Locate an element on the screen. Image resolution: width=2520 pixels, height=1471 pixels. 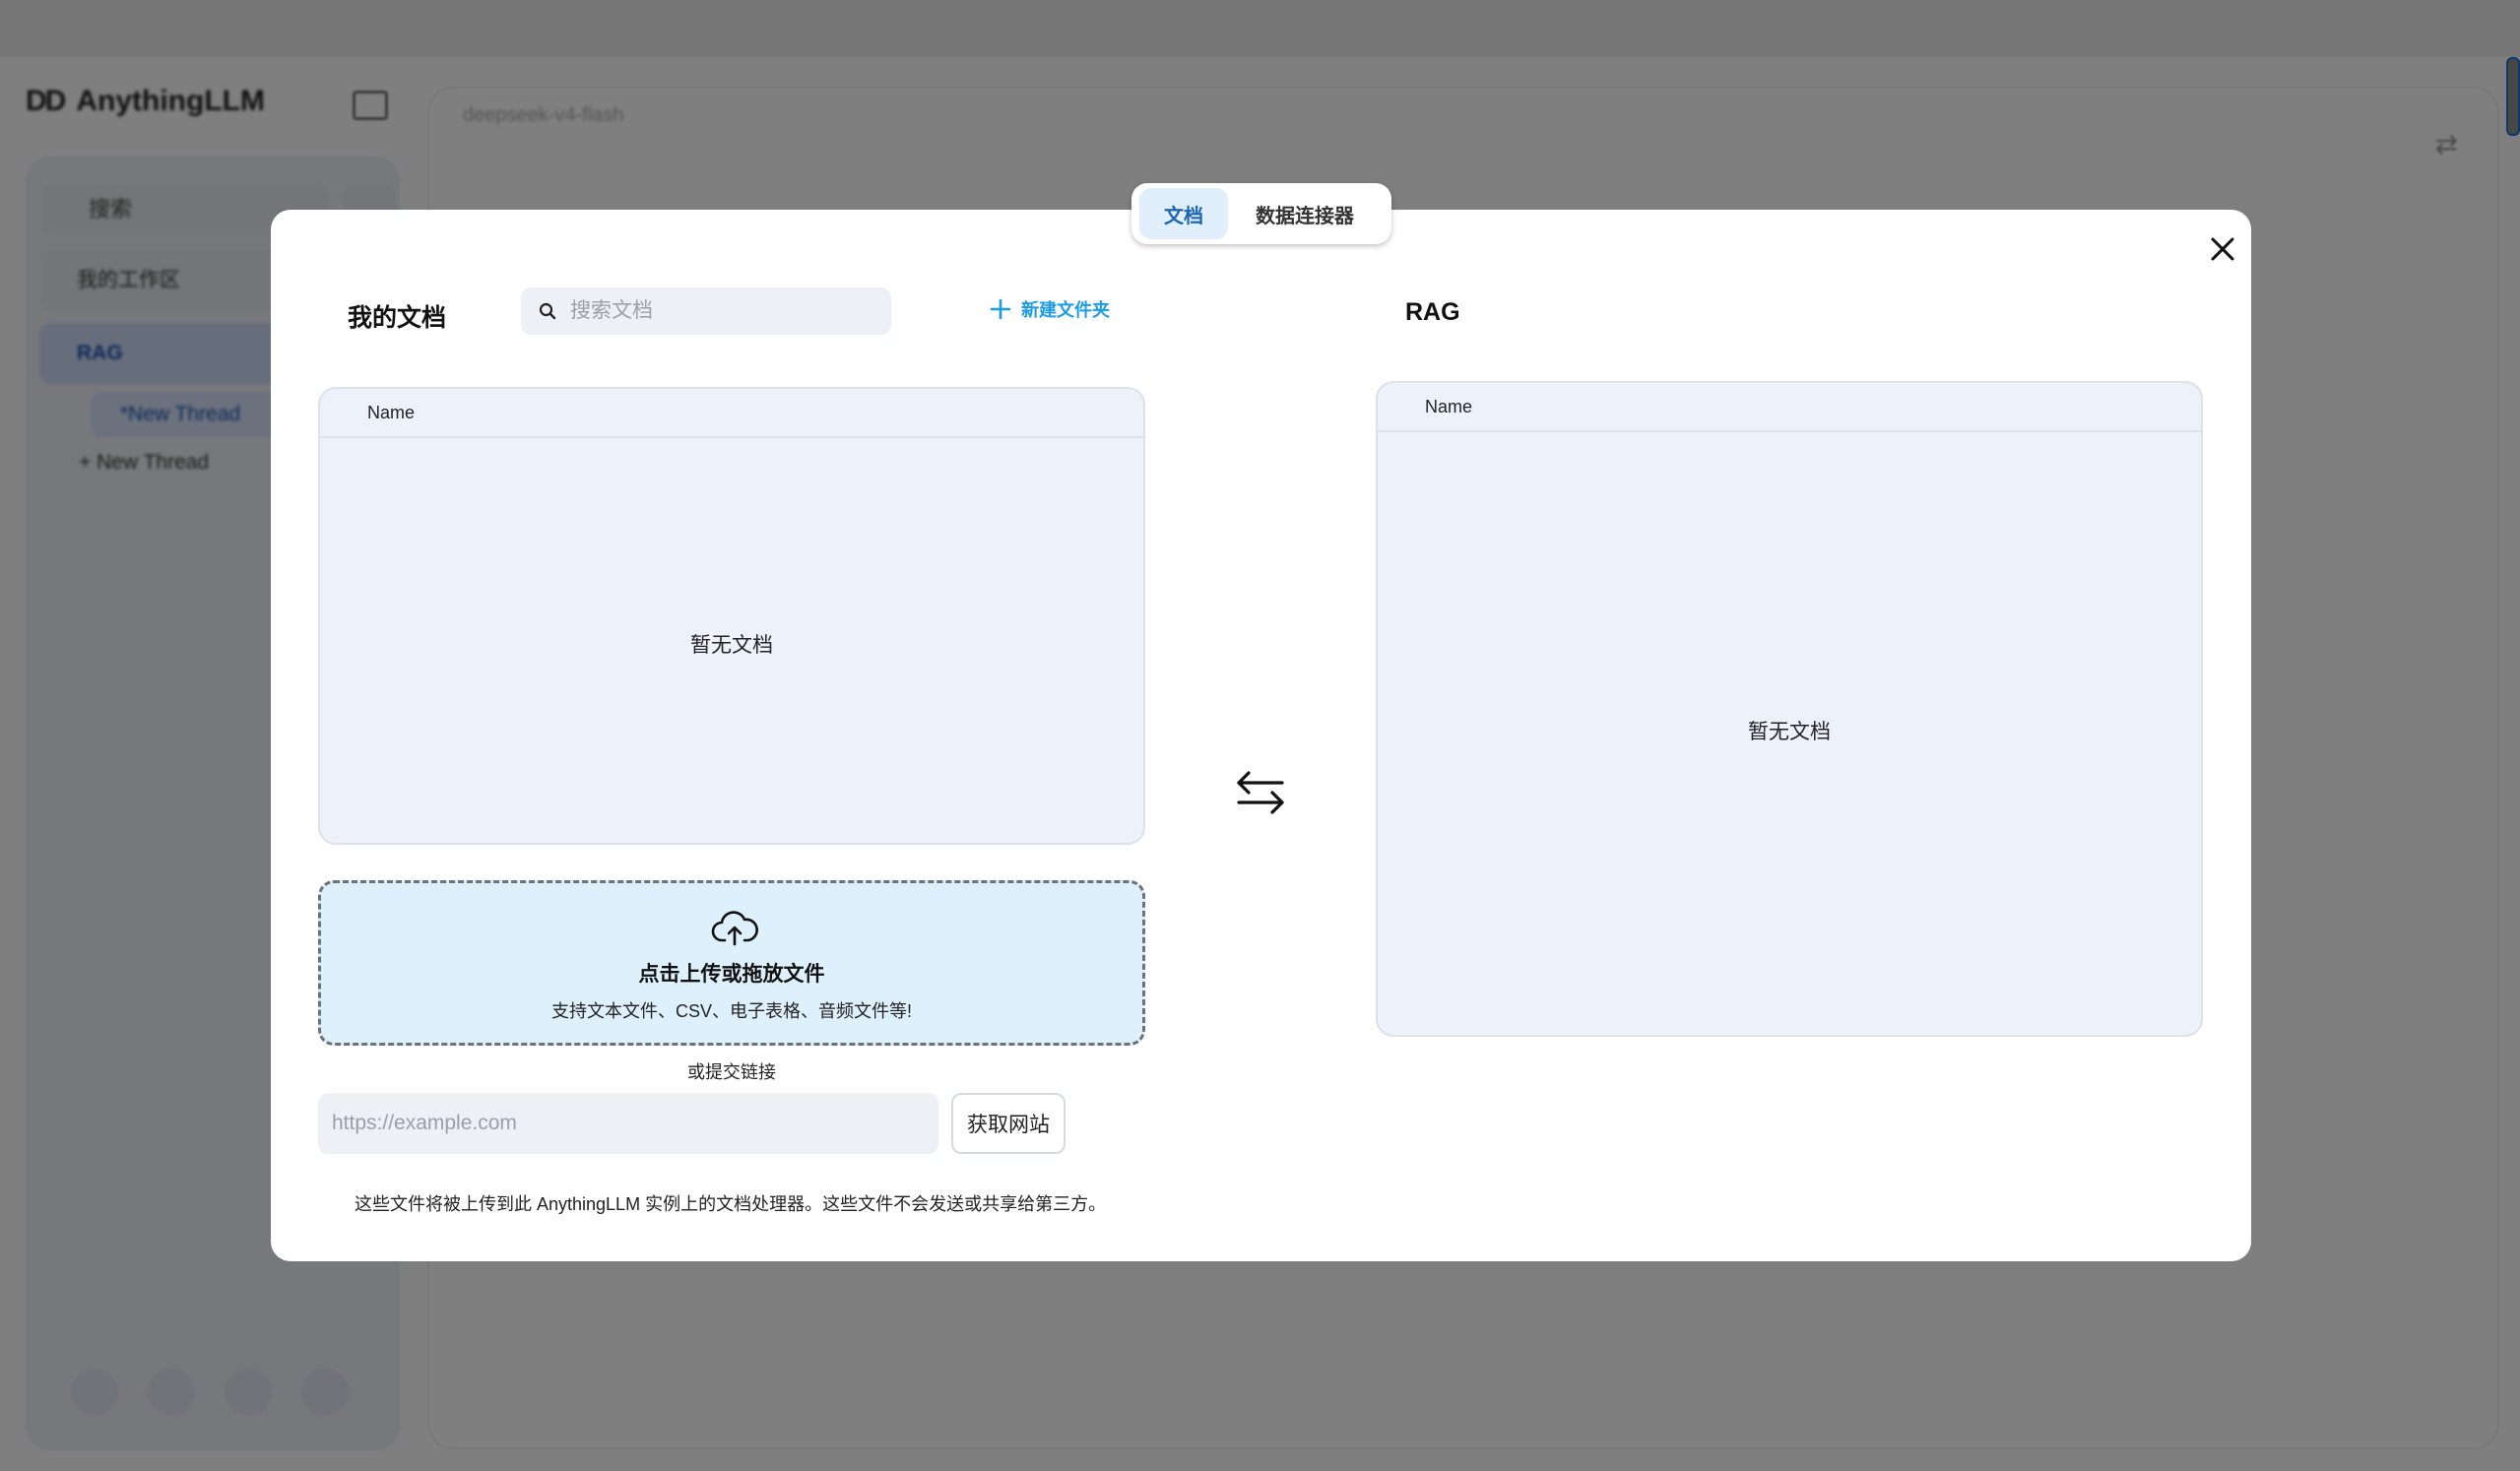
new-folder-button: 新建文件夹 is located at coordinates (1050, 309).